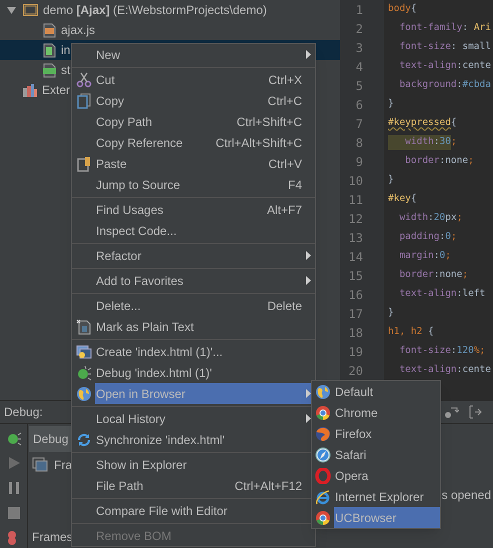  What do you see at coordinates (23, 412) in the screenshot?
I see `panel-title: Debug:` at bounding box center [23, 412].